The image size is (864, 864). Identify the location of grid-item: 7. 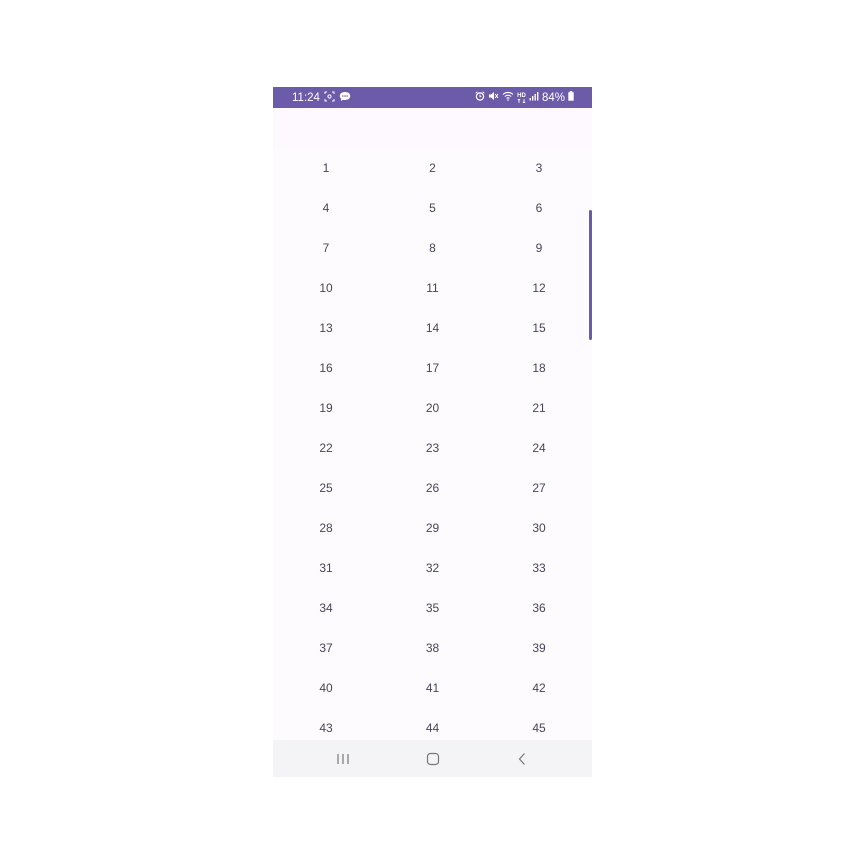
(326, 248).